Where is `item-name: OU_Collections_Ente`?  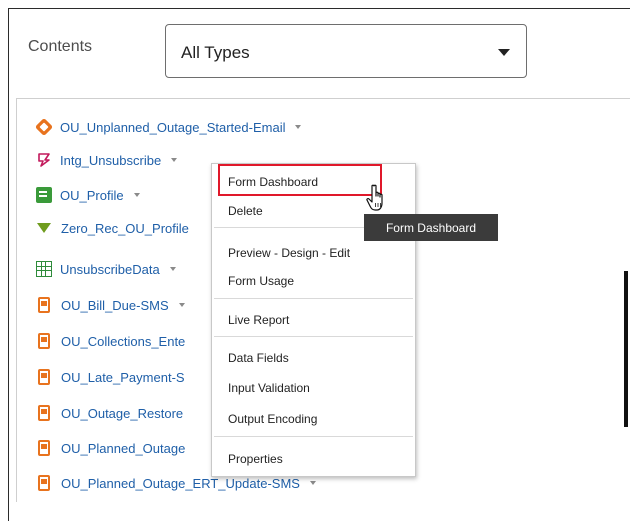 item-name: OU_Collections_Ente is located at coordinates (123, 341).